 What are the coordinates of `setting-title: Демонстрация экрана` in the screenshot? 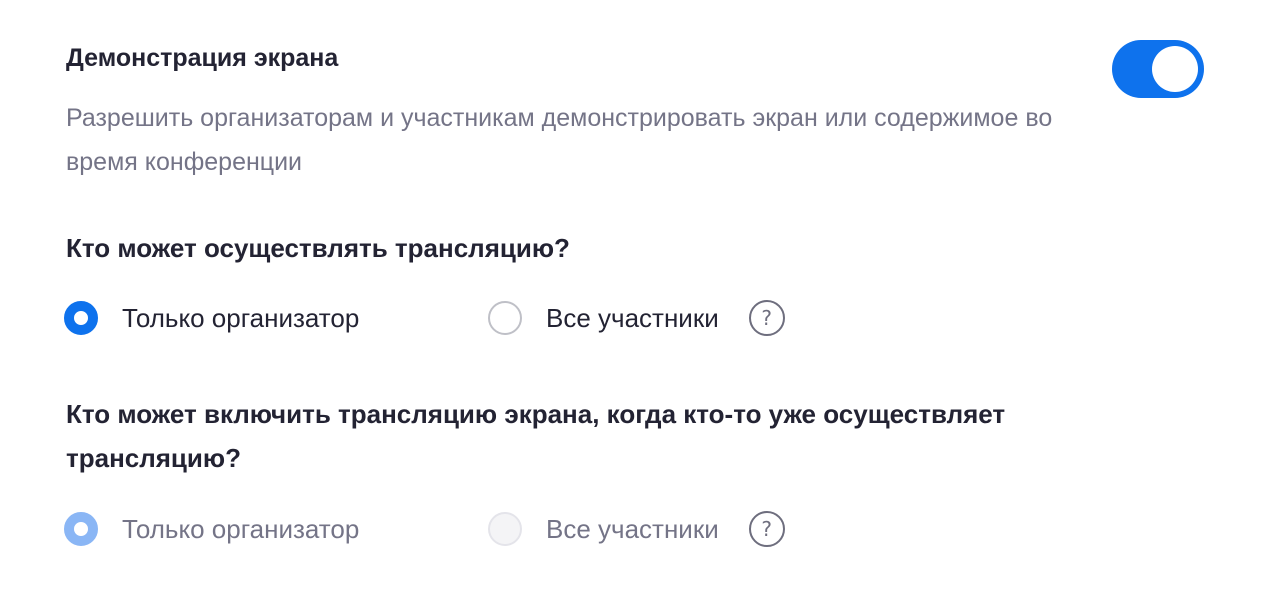 It's located at (202, 58).